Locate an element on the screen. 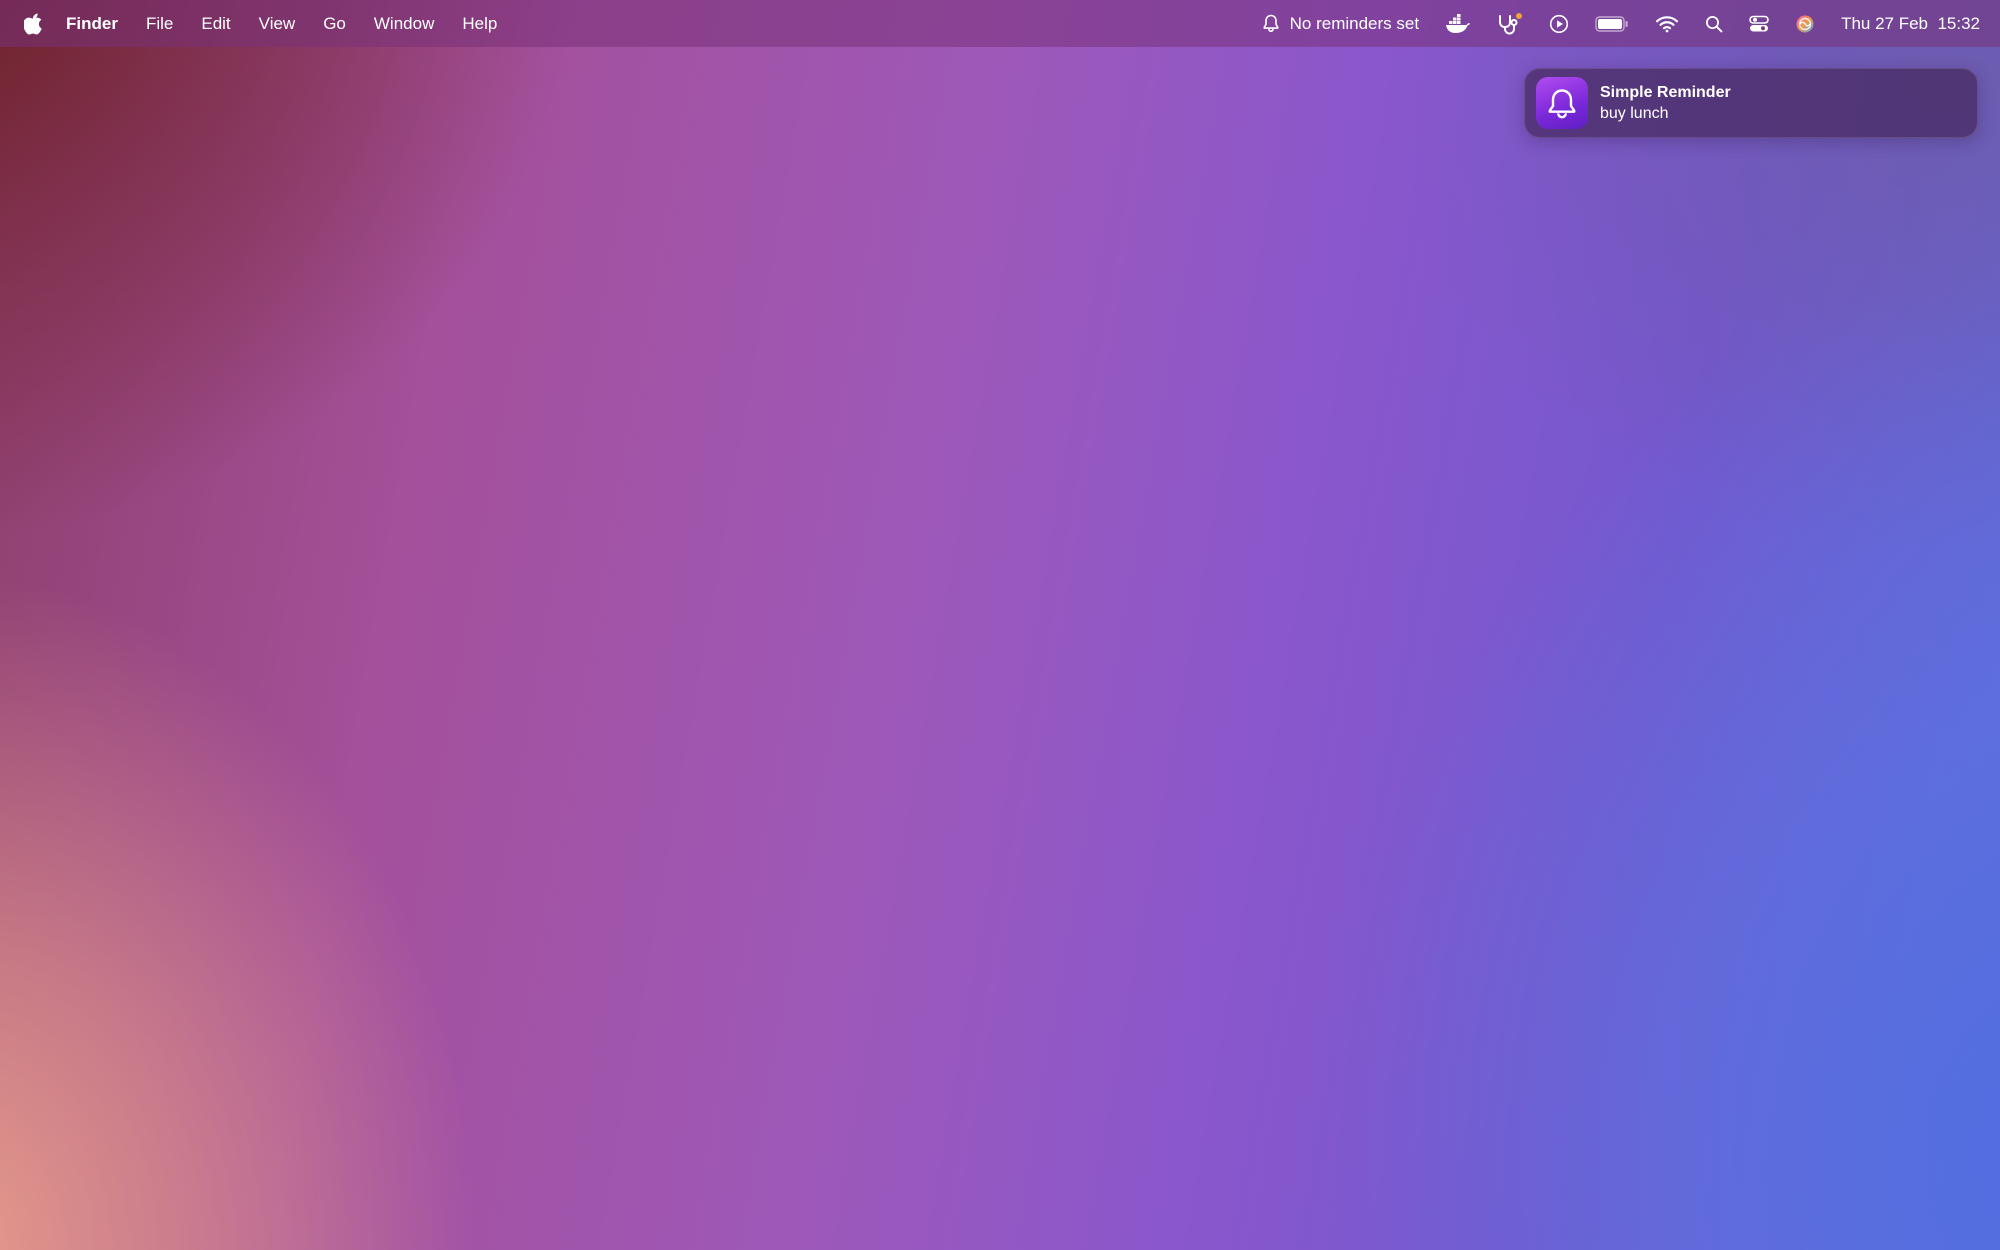  apple-logo-icon is located at coordinates (34, 24).